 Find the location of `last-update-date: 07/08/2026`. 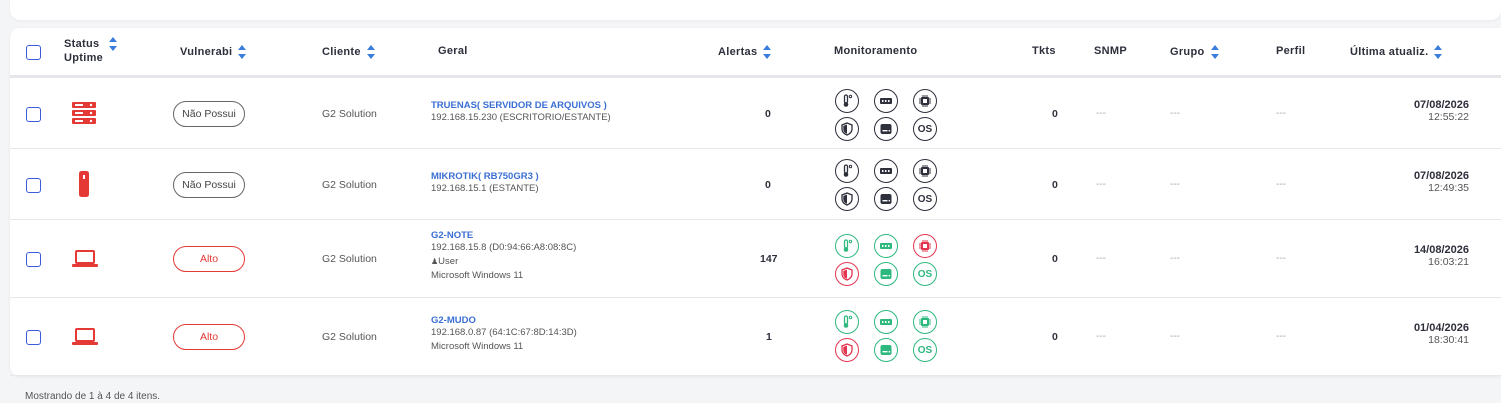

last-update-date: 07/08/2026 is located at coordinates (1441, 176).